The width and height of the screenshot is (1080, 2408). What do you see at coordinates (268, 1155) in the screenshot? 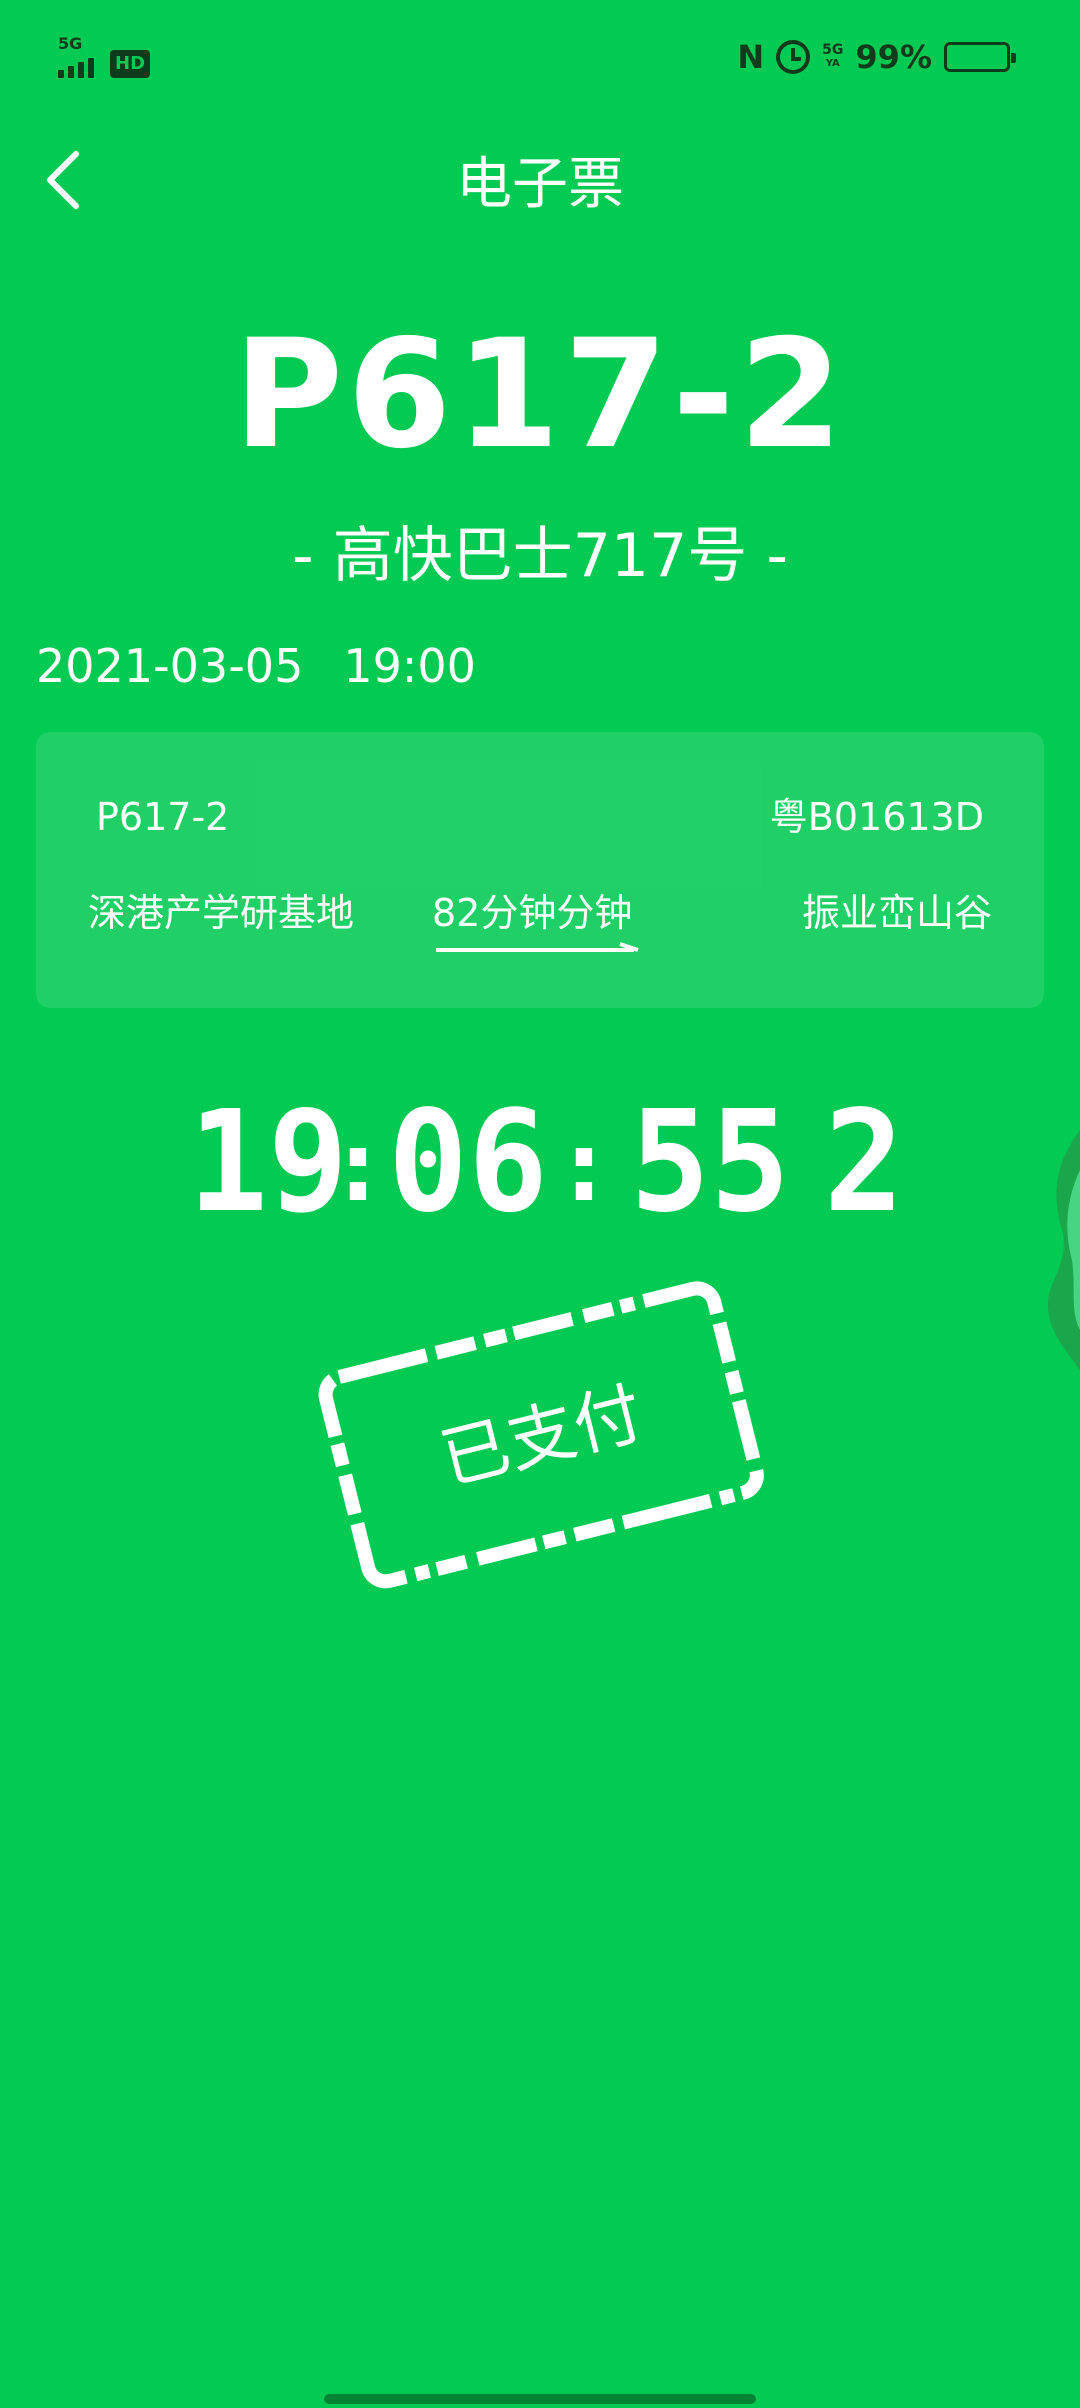
I see `clock-hours: 19` at bounding box center [268, 1155].